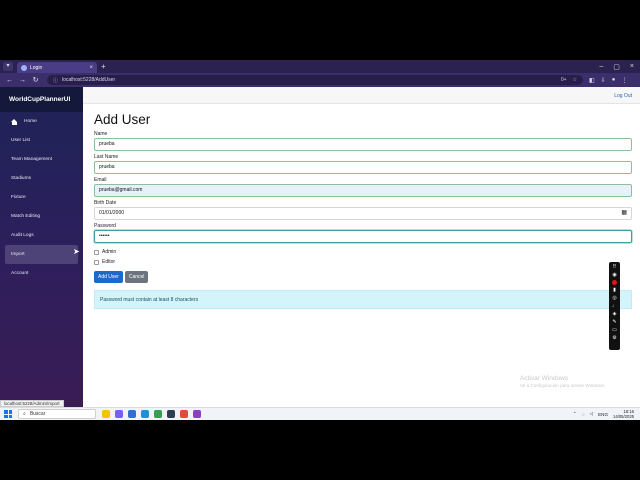 The image size is (640, 480). What do you see at coordinates (158, 414) in the screenshot?
I see `store-icon` at bounding box center [158, 414].